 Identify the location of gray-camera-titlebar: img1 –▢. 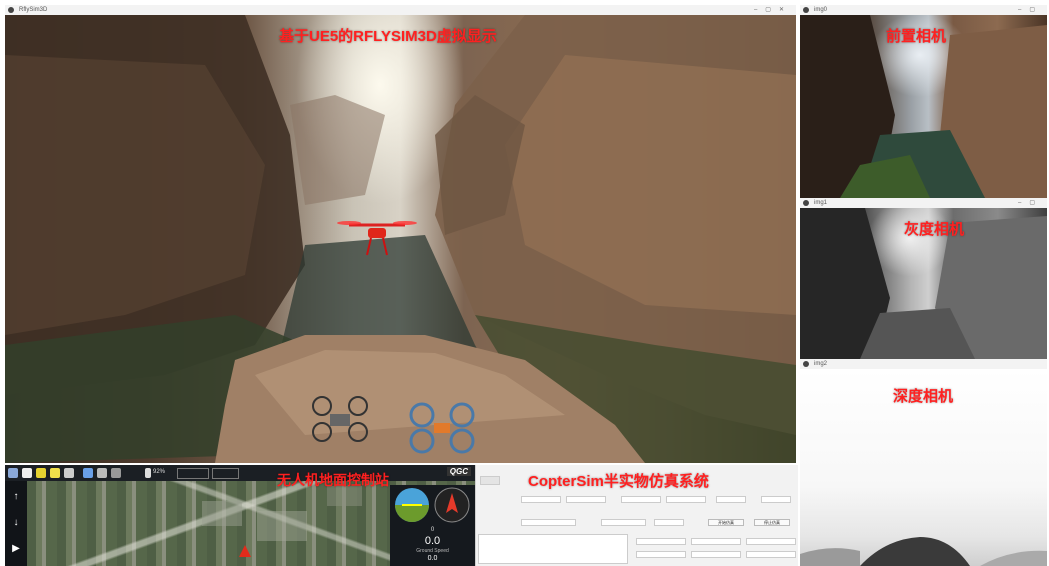
(923, 203).